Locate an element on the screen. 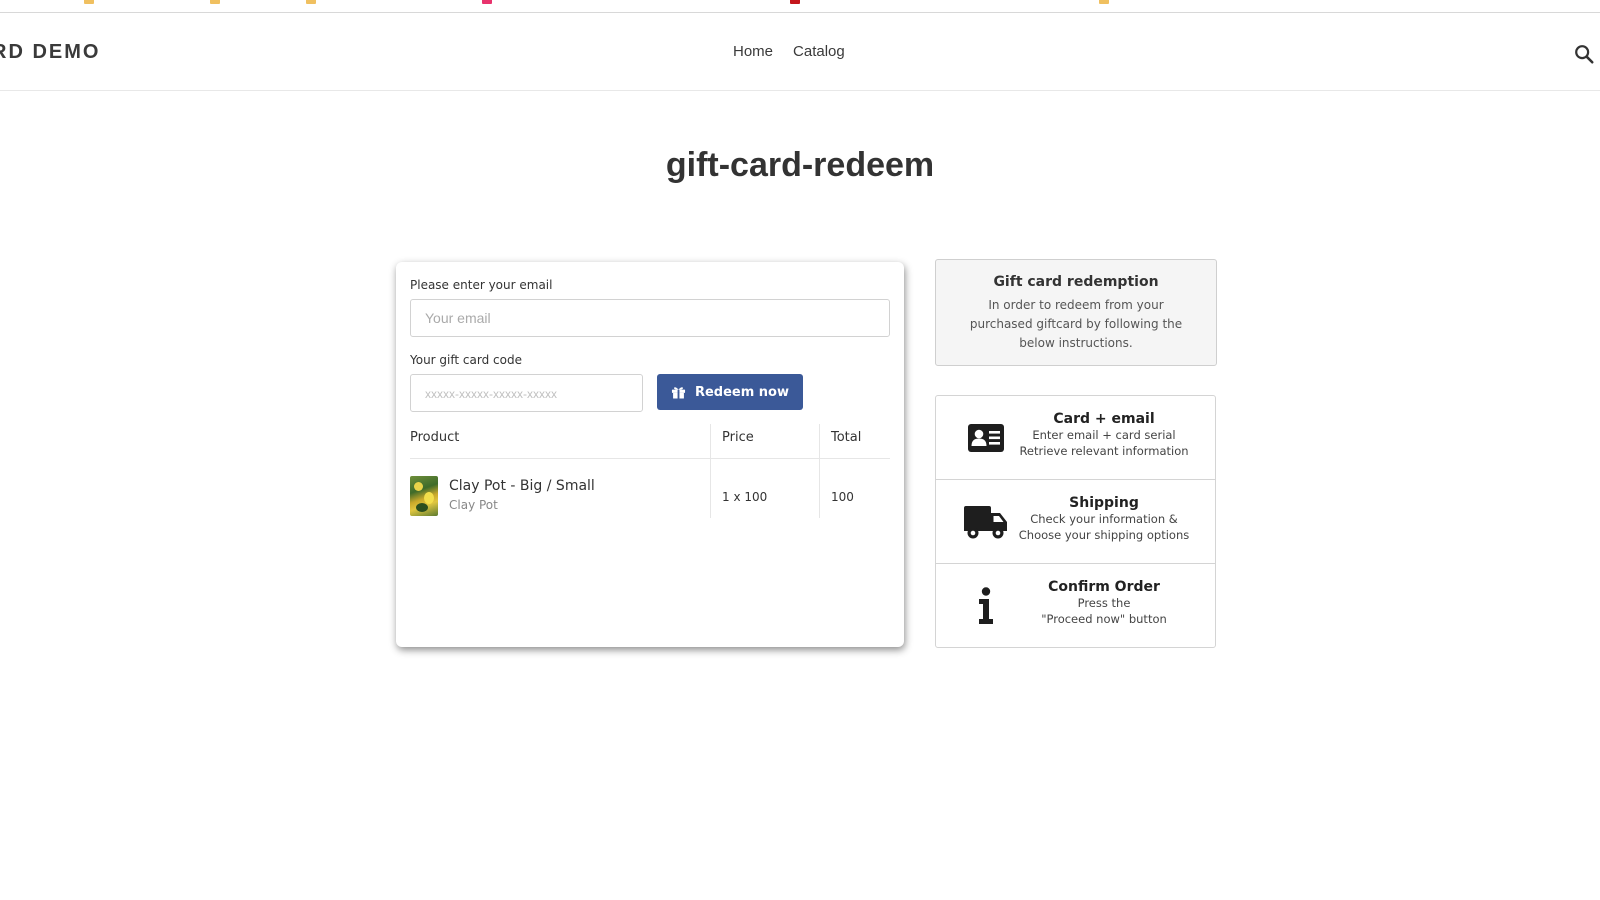 The width and height of the screenshot is (1600, 900). page-title: gift-card-redeem is located at coordinates (800, 165).